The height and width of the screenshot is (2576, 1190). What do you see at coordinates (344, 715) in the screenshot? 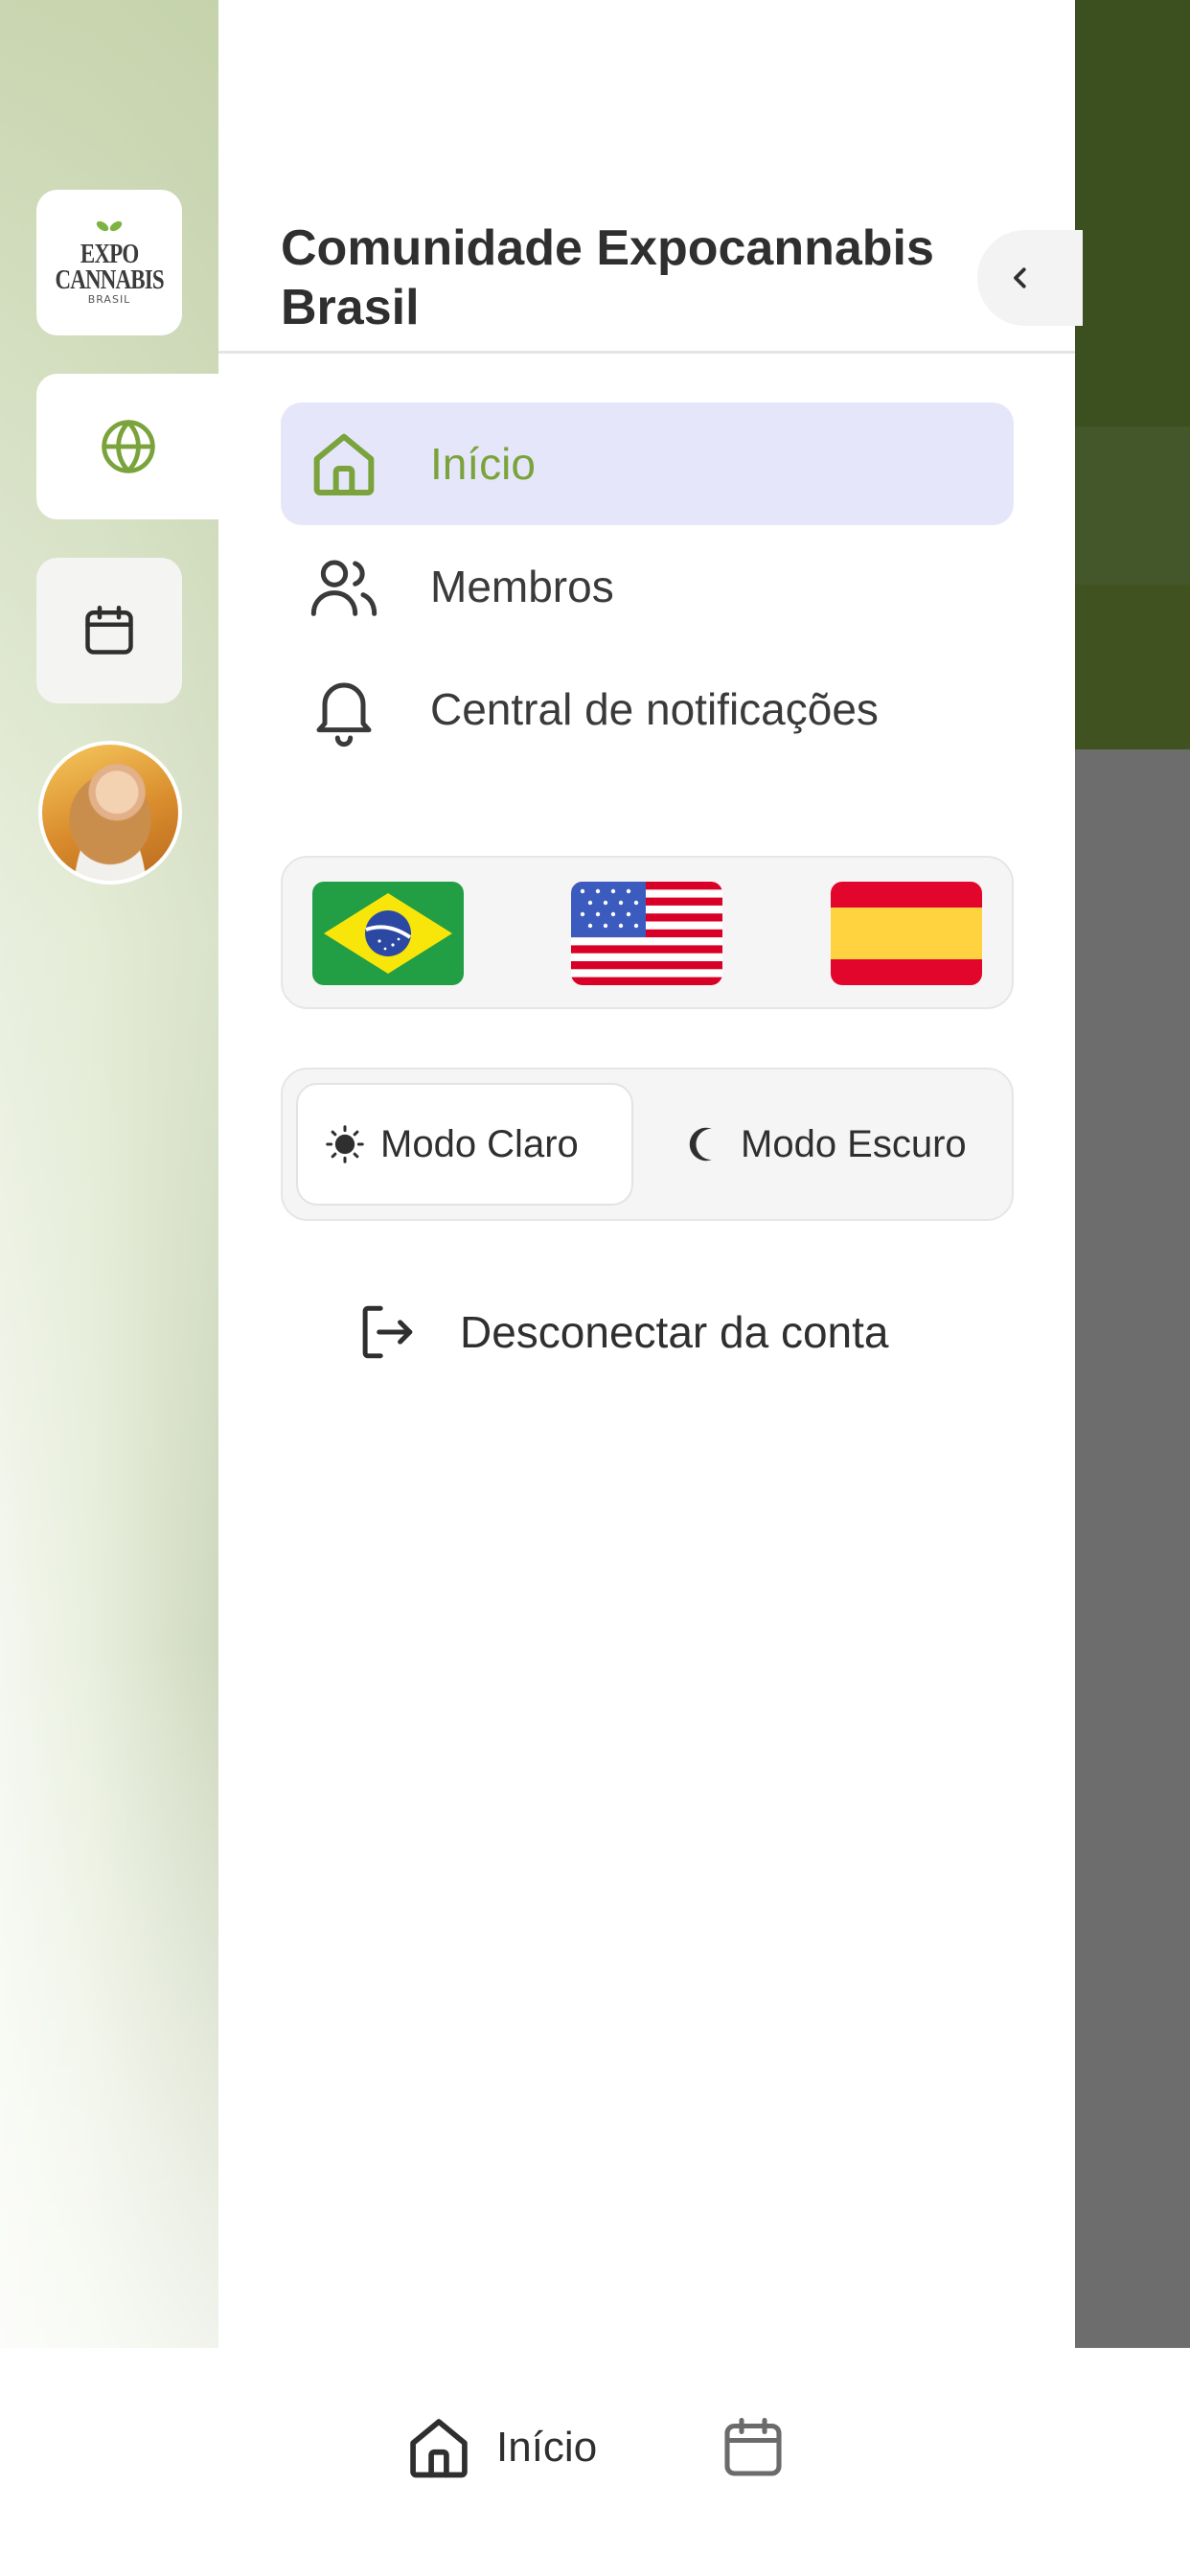
I see `bell-icon` at bounding box center [344, 715].